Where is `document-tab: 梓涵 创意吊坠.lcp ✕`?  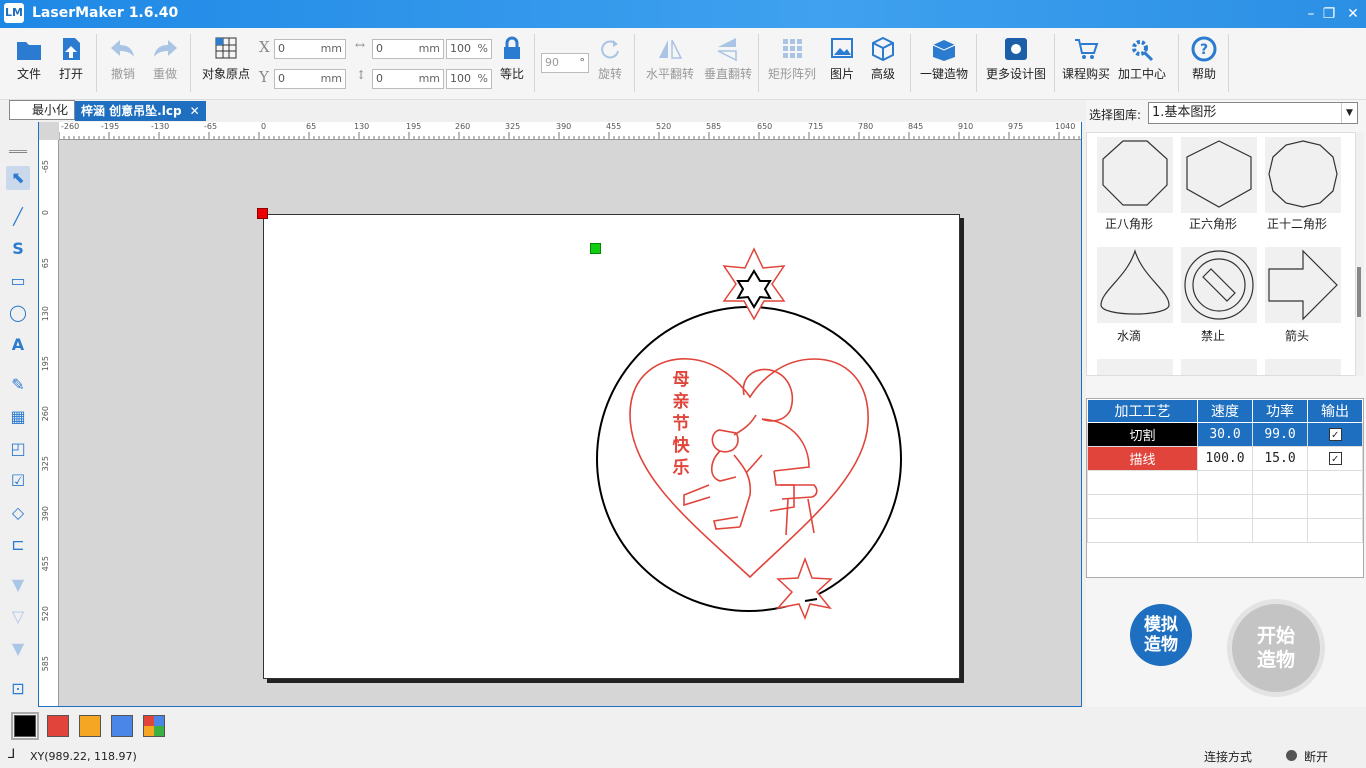 document-tab: 梓涵 创意吊坠.lcp ✕ is located at coordinates (140, 111).